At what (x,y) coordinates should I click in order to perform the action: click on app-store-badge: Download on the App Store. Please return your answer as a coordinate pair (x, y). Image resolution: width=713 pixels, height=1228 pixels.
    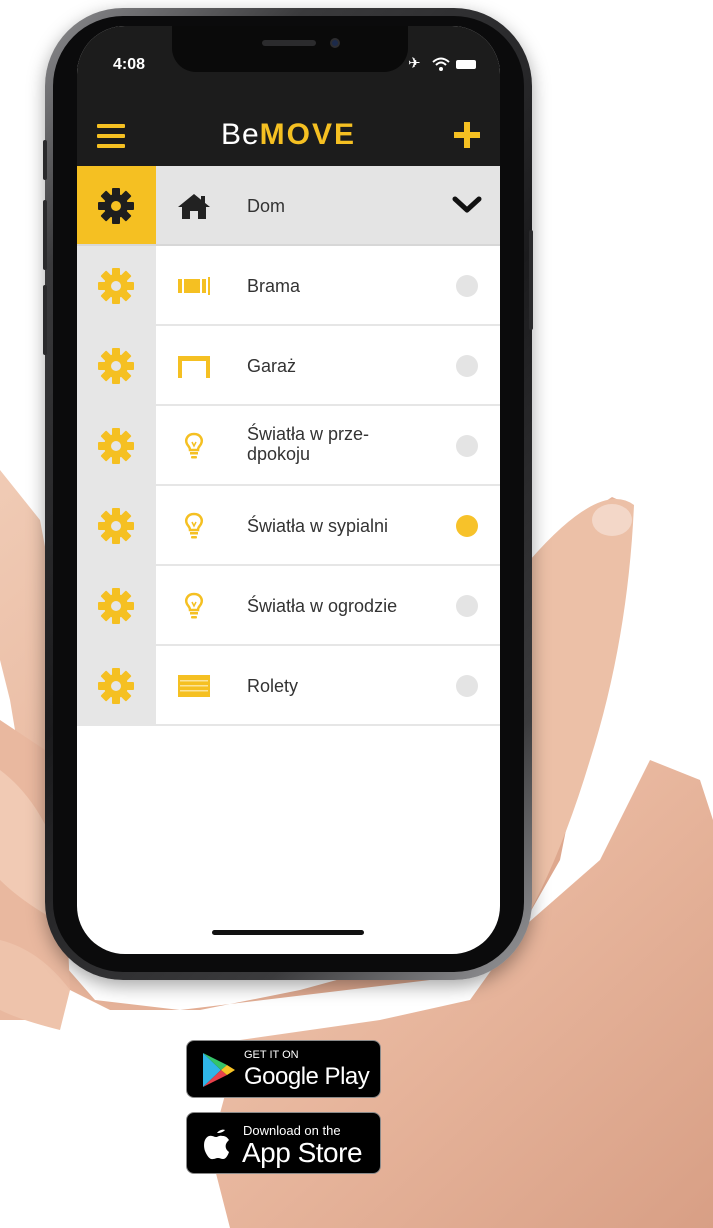
    Looking at the image, I should click on (283, 1143).